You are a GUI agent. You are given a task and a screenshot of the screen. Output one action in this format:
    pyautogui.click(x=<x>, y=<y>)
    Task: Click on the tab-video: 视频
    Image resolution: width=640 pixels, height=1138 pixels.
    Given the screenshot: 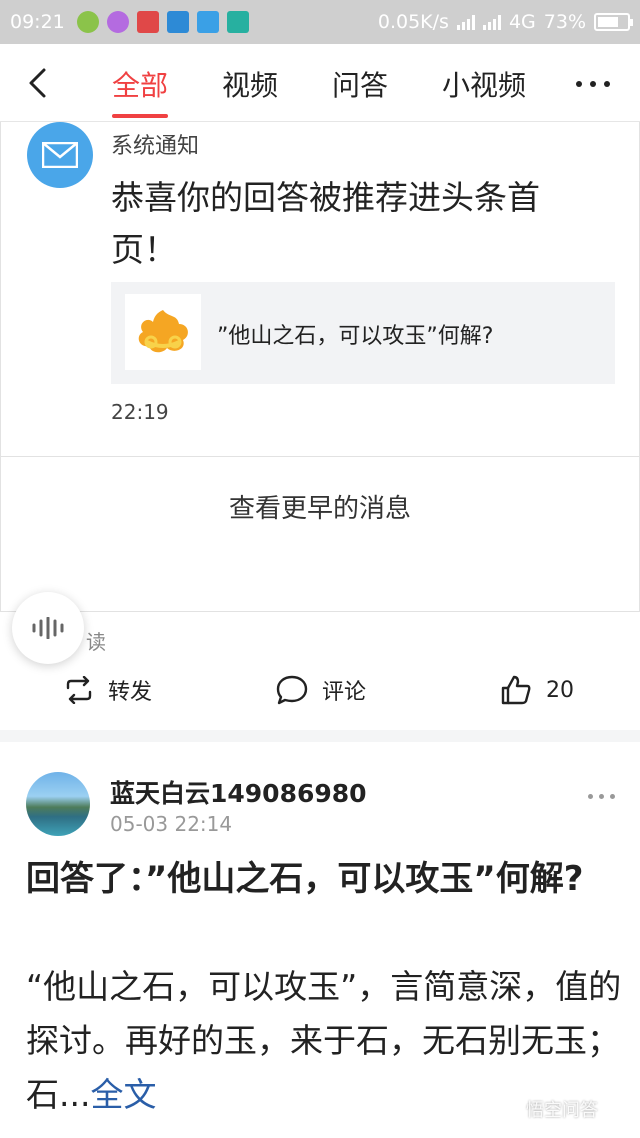 What is the action you would take?
    pyautogui.click(x=250, y=84)
    